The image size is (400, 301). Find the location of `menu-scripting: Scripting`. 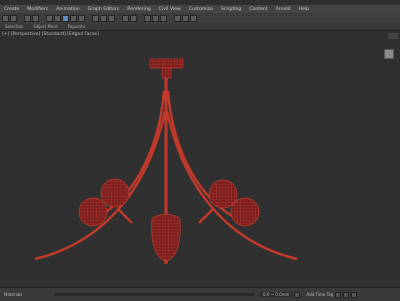

menu-scripting: Scripting is located at coordinates (231, 9).